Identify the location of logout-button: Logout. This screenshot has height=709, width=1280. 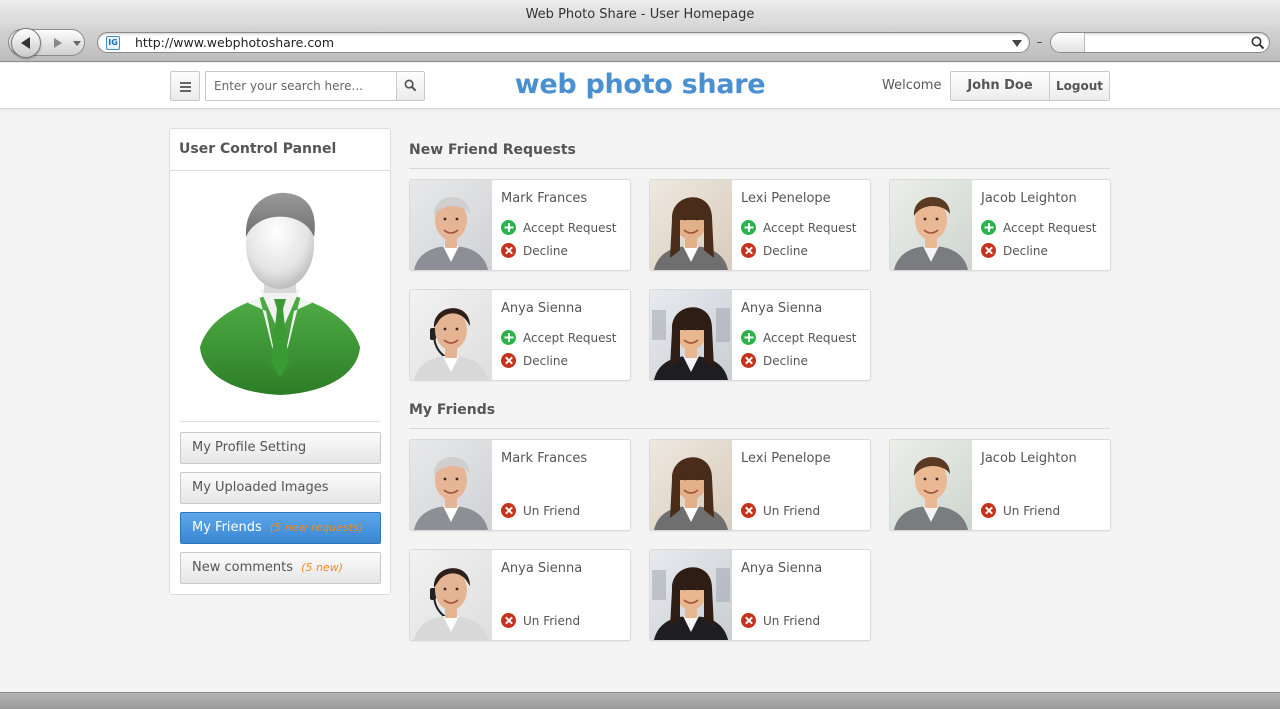
(1079, 86).